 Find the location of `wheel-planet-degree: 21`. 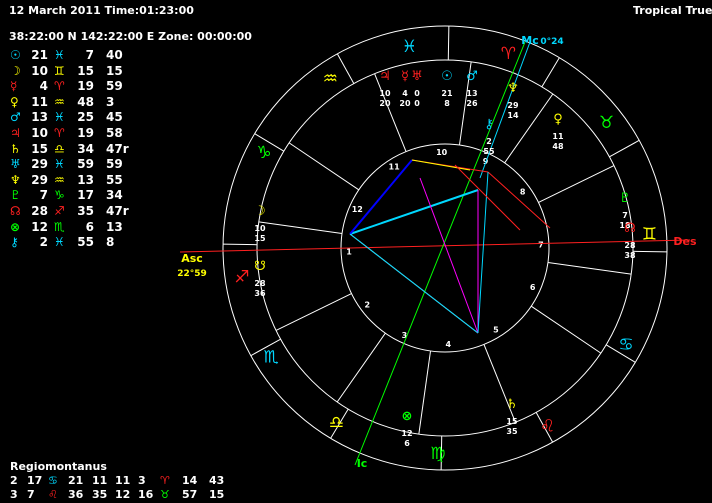

wheel-planet-degree: 21 is located at coordinates (447, 93).